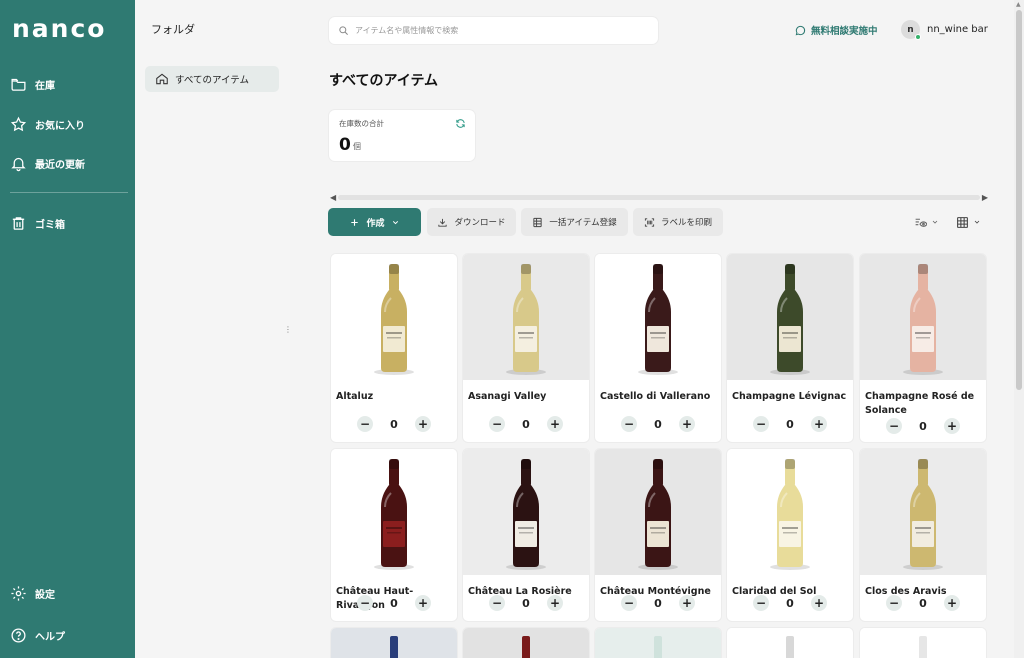 This screenshot has width=1024, height=658. I want to click on download-button: ダウンロード, so click(471, 222).